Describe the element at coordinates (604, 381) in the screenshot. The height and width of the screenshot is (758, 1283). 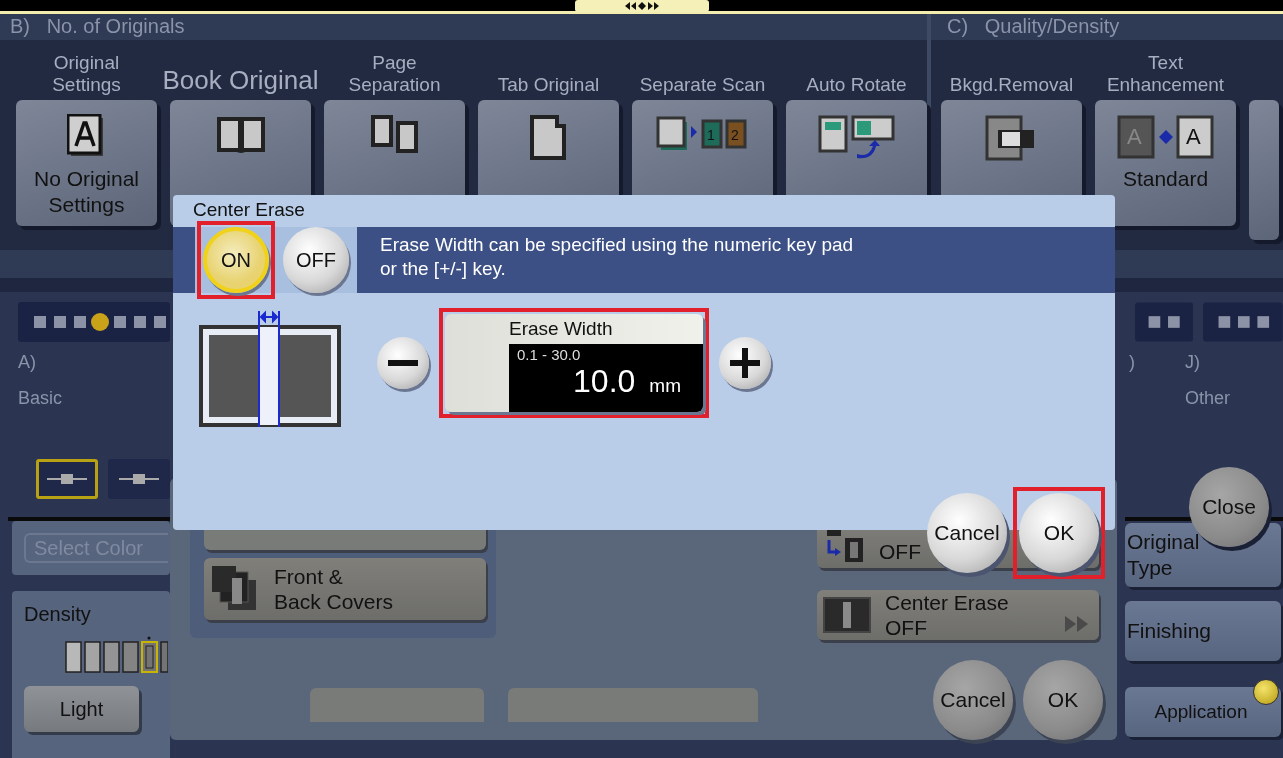
I see `field-value: 10.0` at that location.